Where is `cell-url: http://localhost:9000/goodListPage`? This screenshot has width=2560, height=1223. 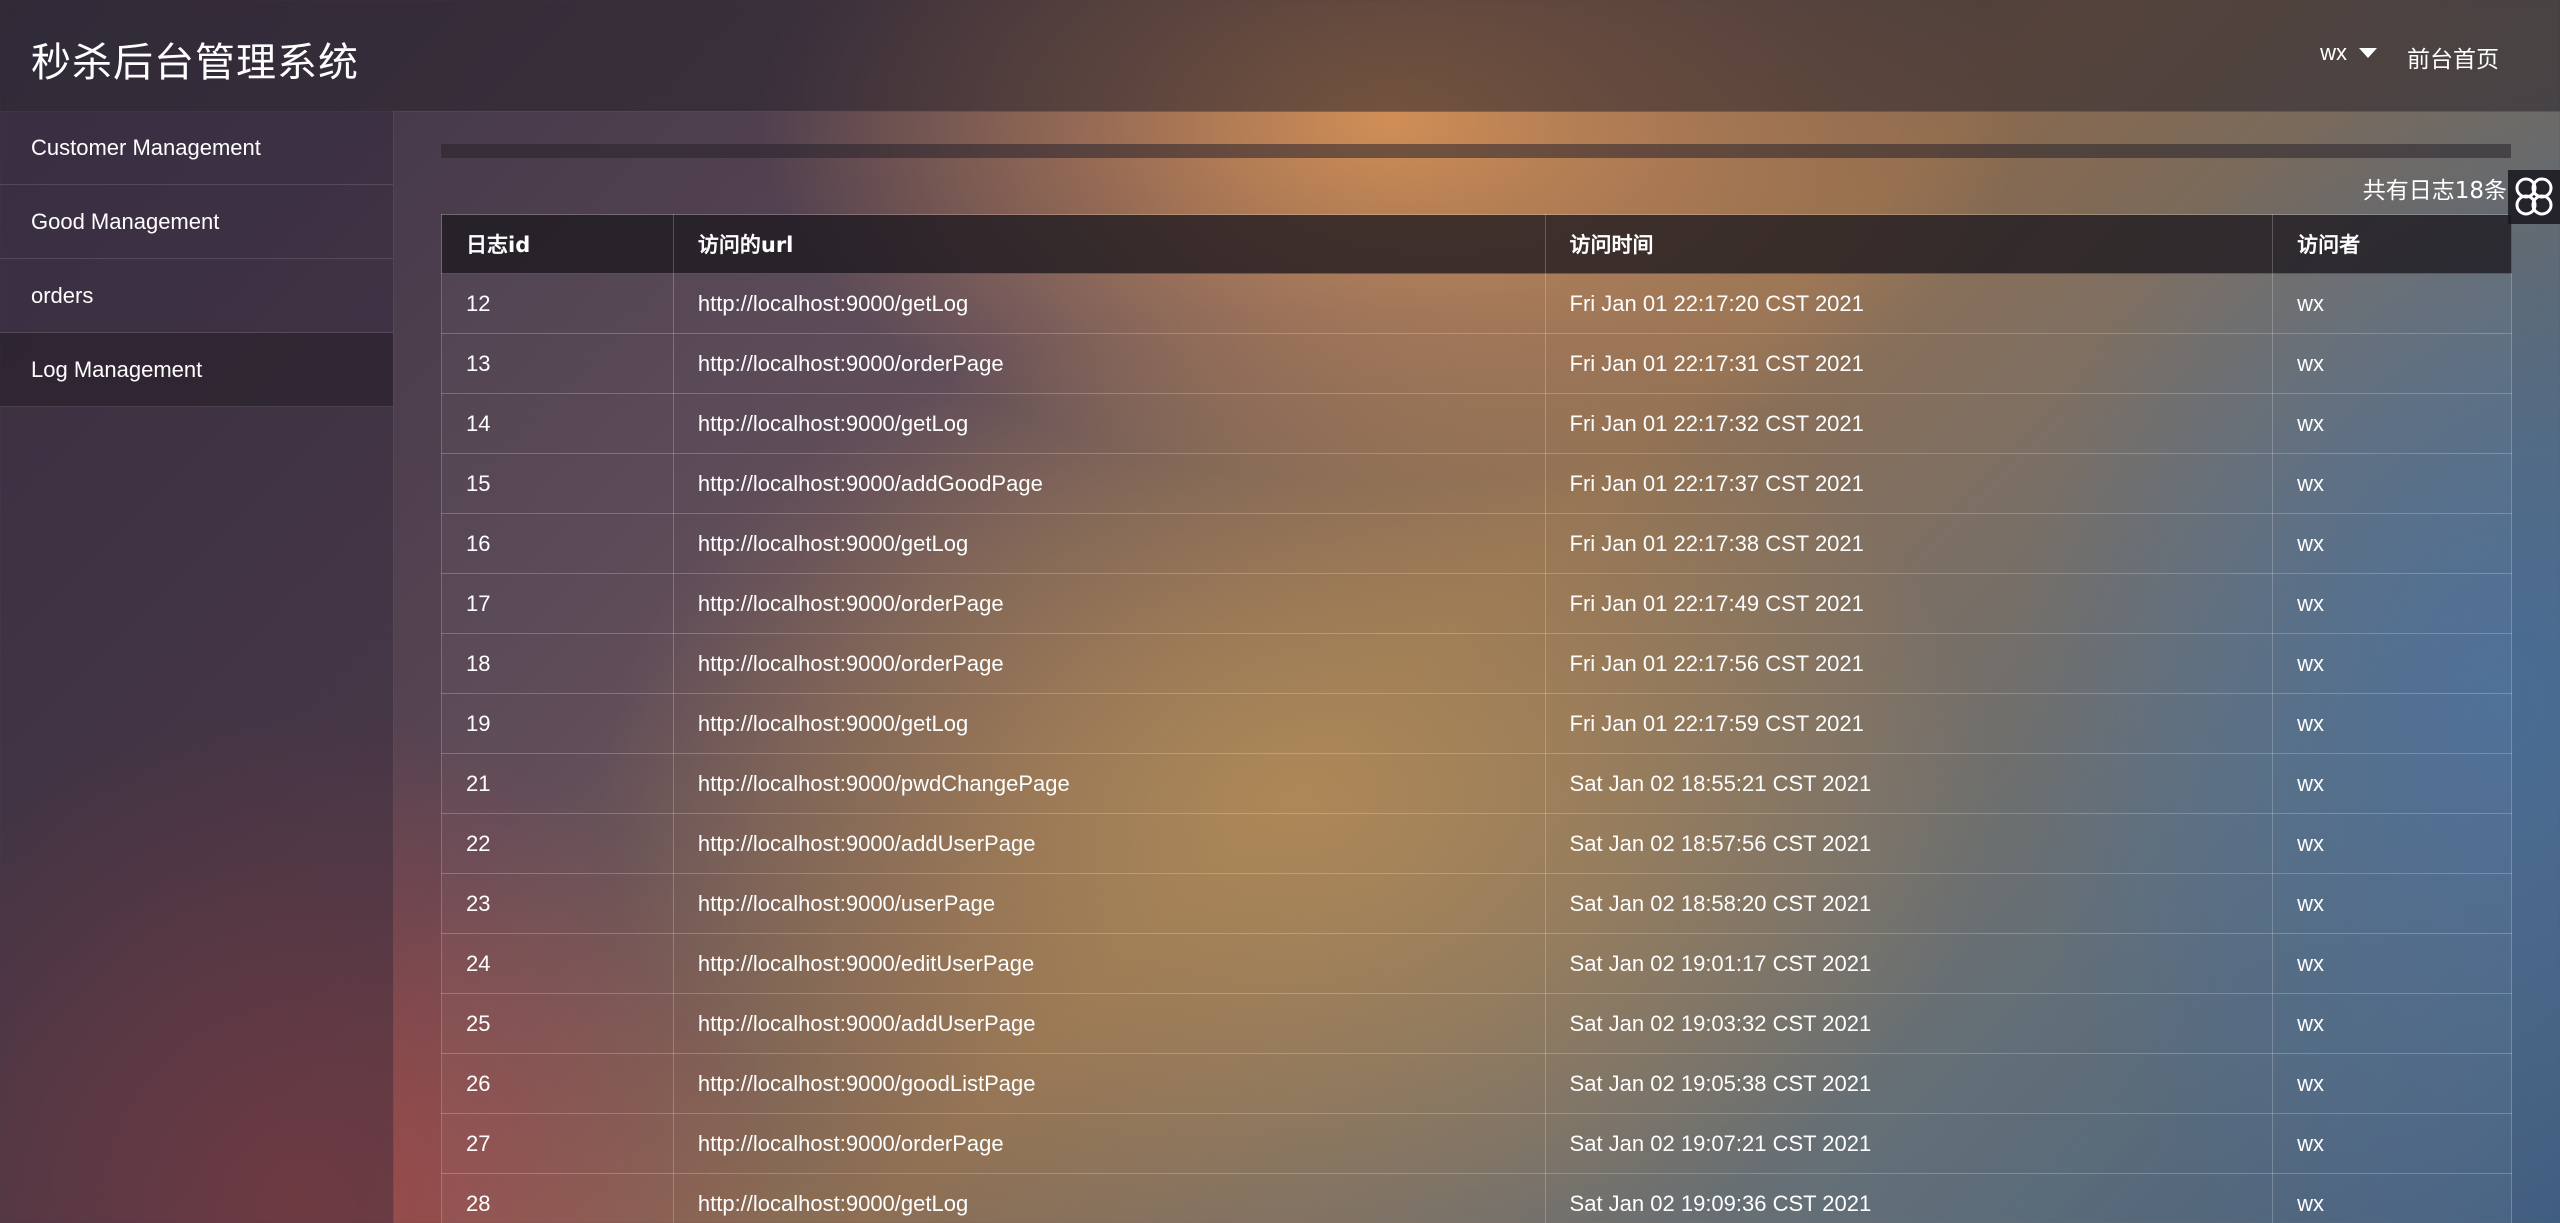 cell-url: http://localhost:9000/goodListPage is located at coordinates (1109, 1083).